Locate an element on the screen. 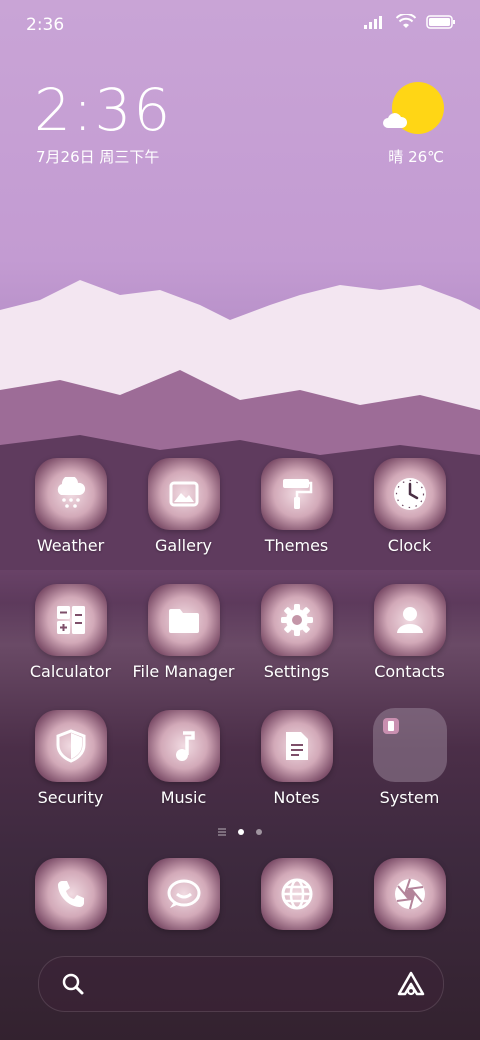  status-time: 2:36 is located at coordinates (45, 25).